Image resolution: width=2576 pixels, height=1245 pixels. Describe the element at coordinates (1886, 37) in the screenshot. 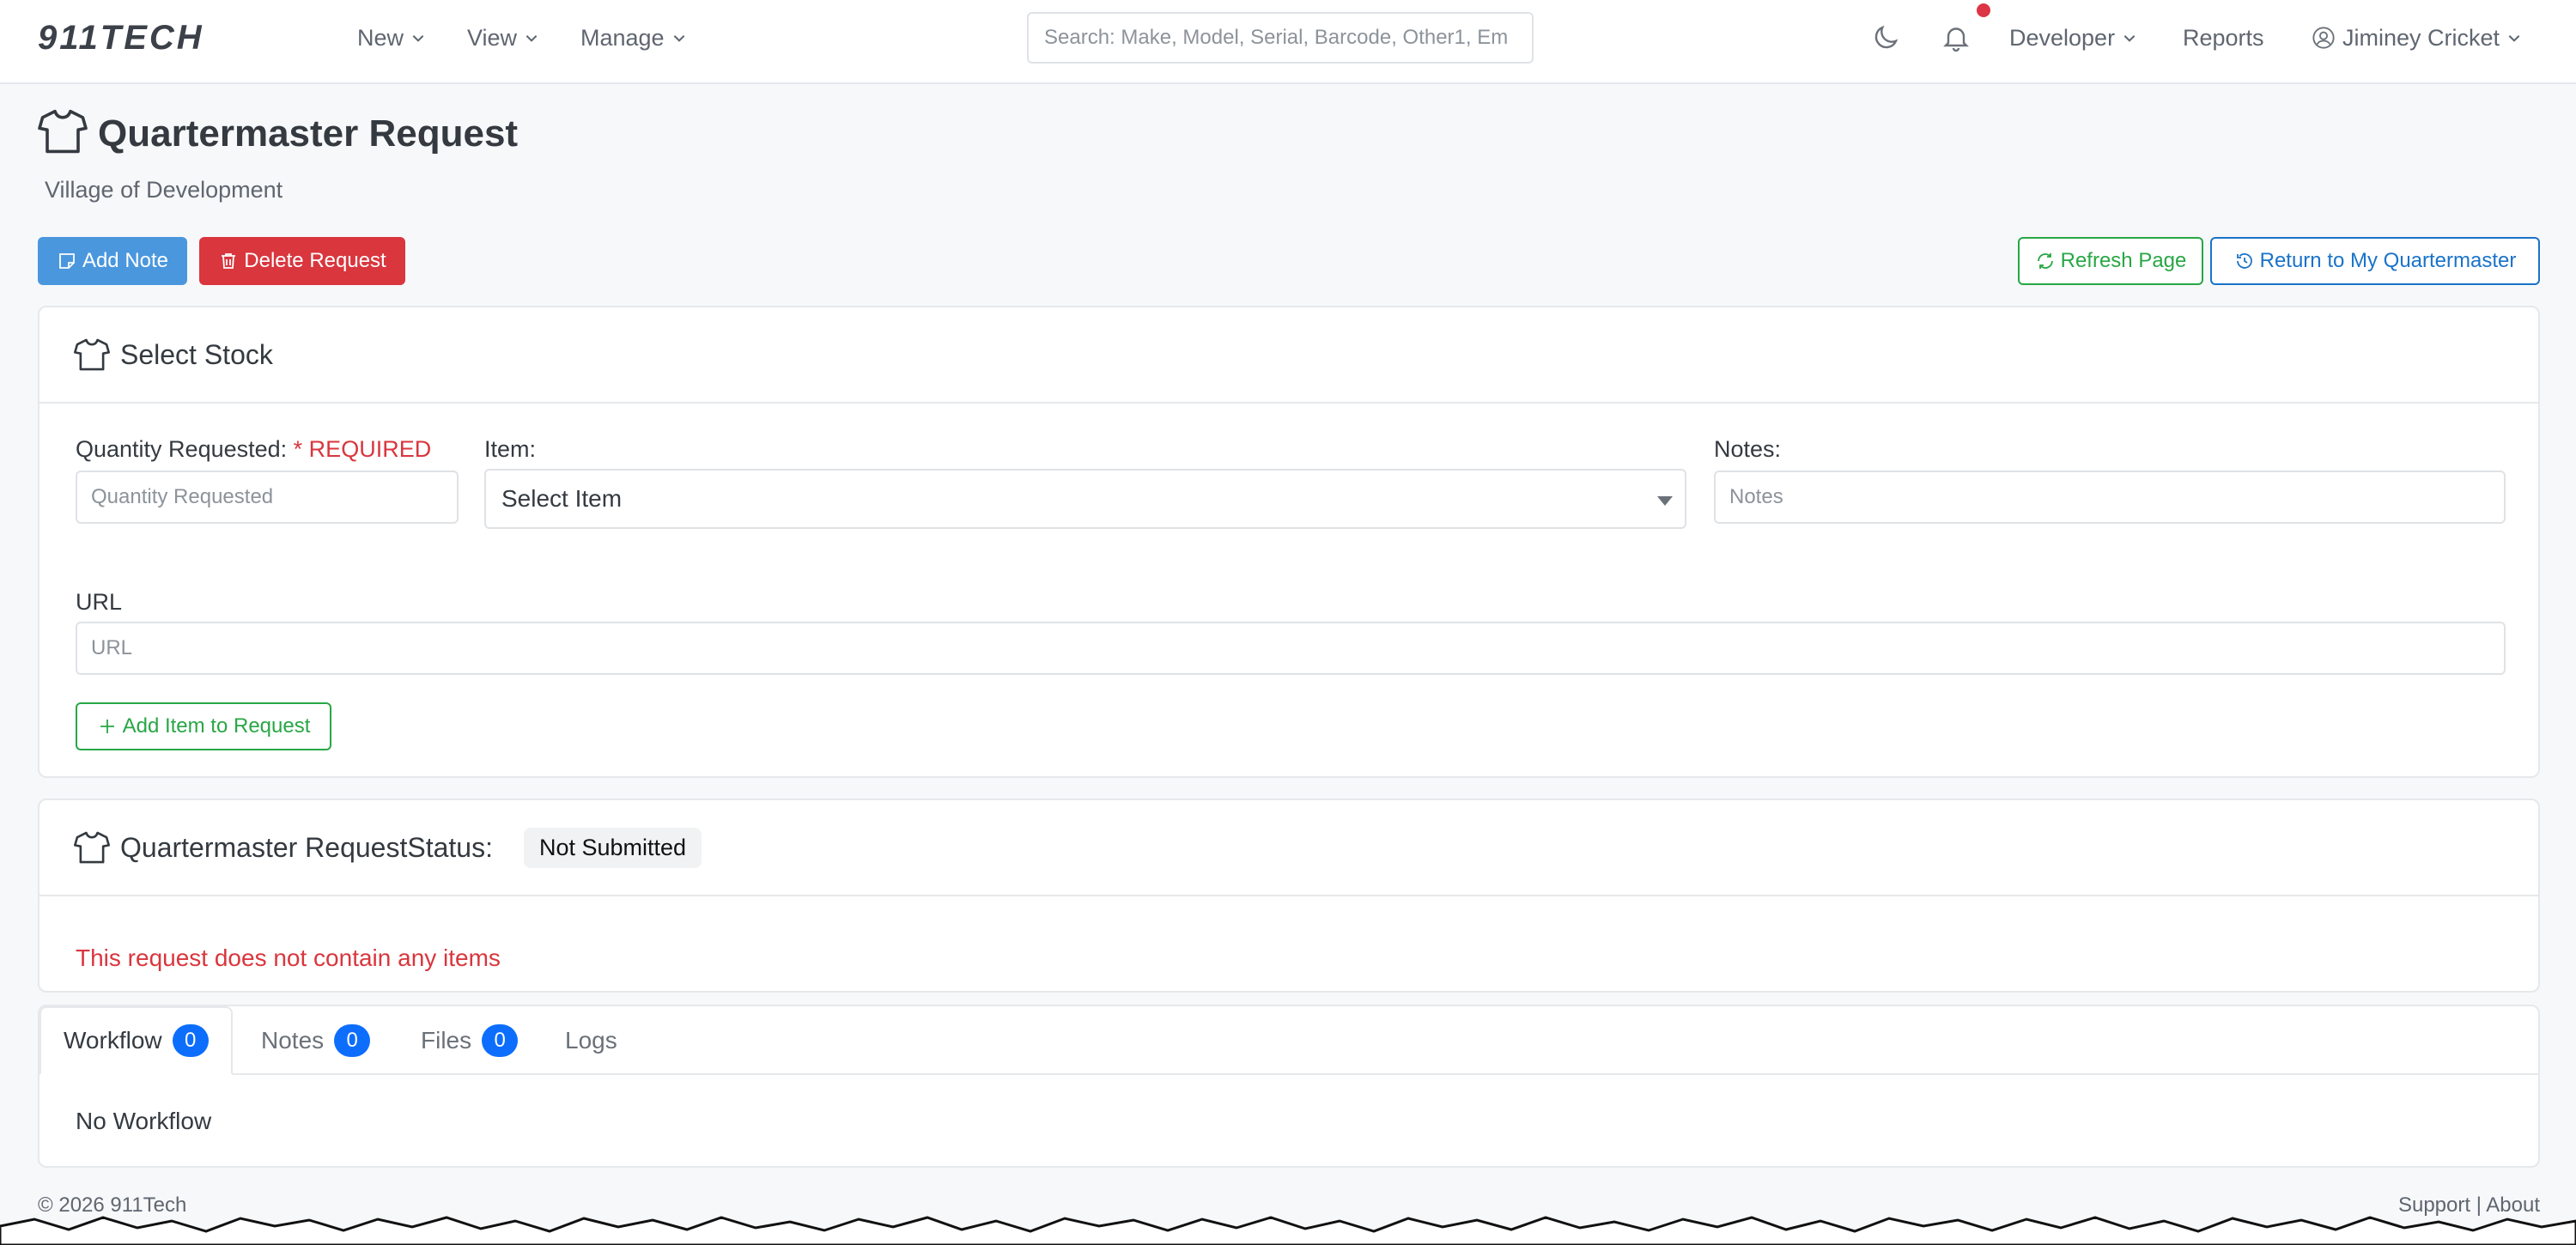

I see `moon-icon` at that location.